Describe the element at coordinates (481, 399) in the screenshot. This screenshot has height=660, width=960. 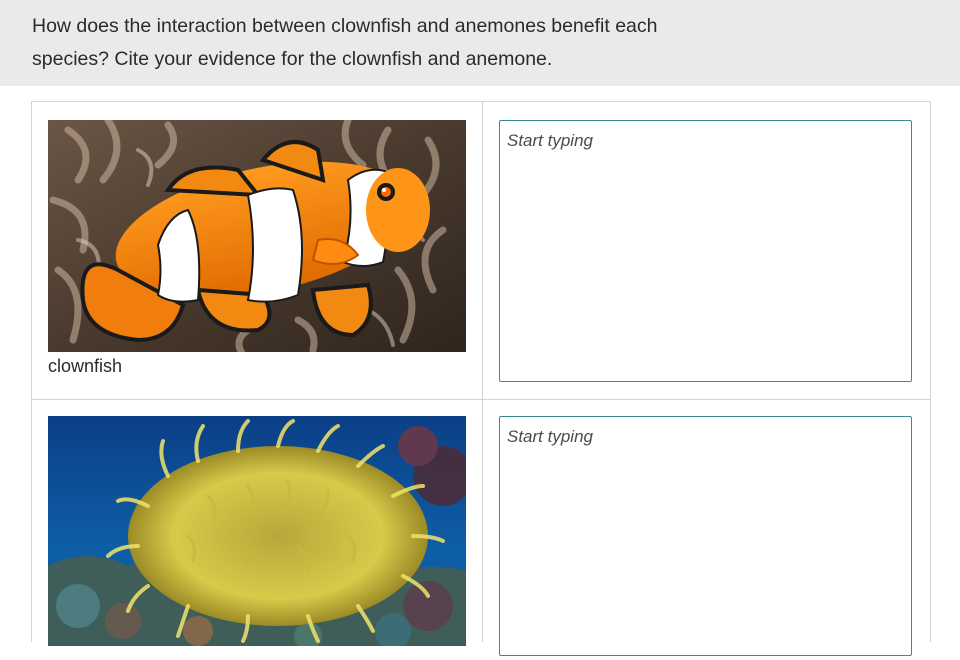
I see `row-divider` at that location.